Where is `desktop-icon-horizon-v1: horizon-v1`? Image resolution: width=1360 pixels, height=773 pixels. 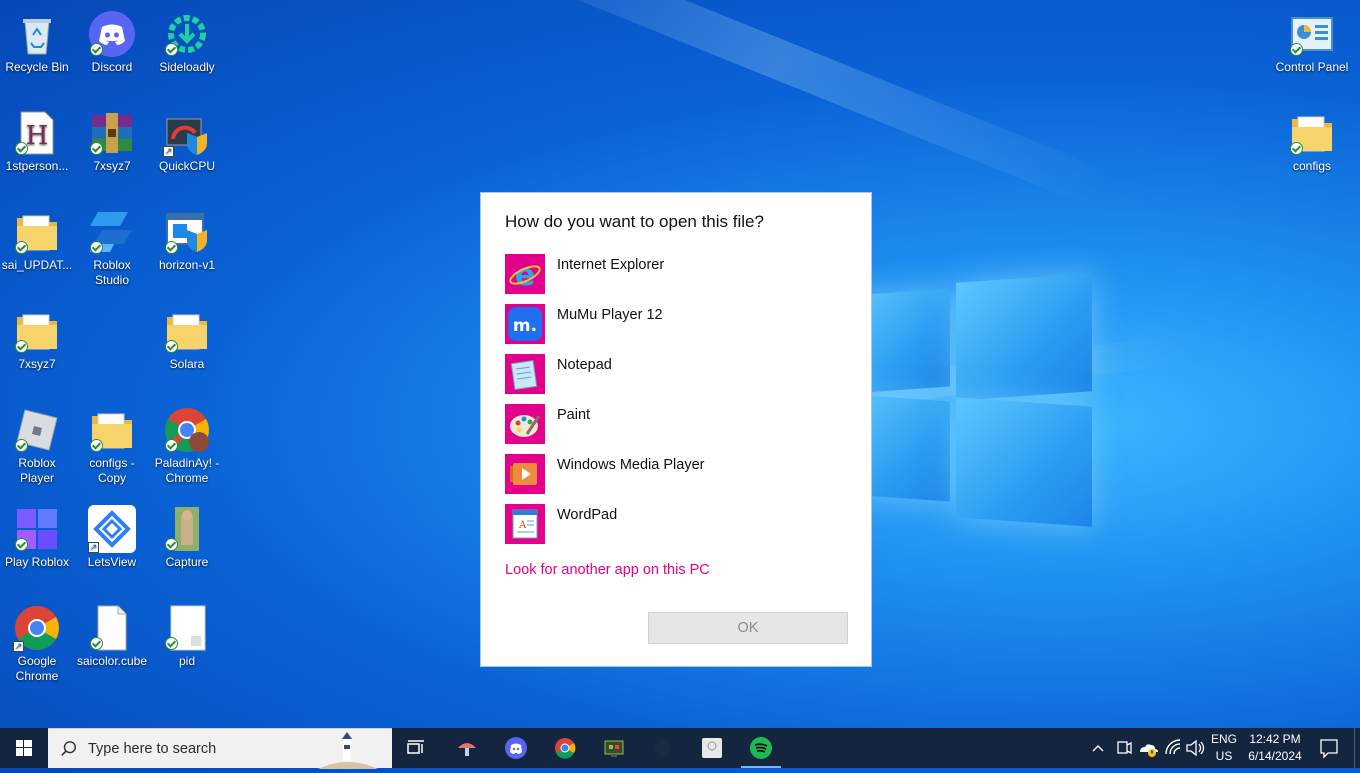
desktop-icon-horizon-v1: horizon-v1 is located at coordinates (187, 237).